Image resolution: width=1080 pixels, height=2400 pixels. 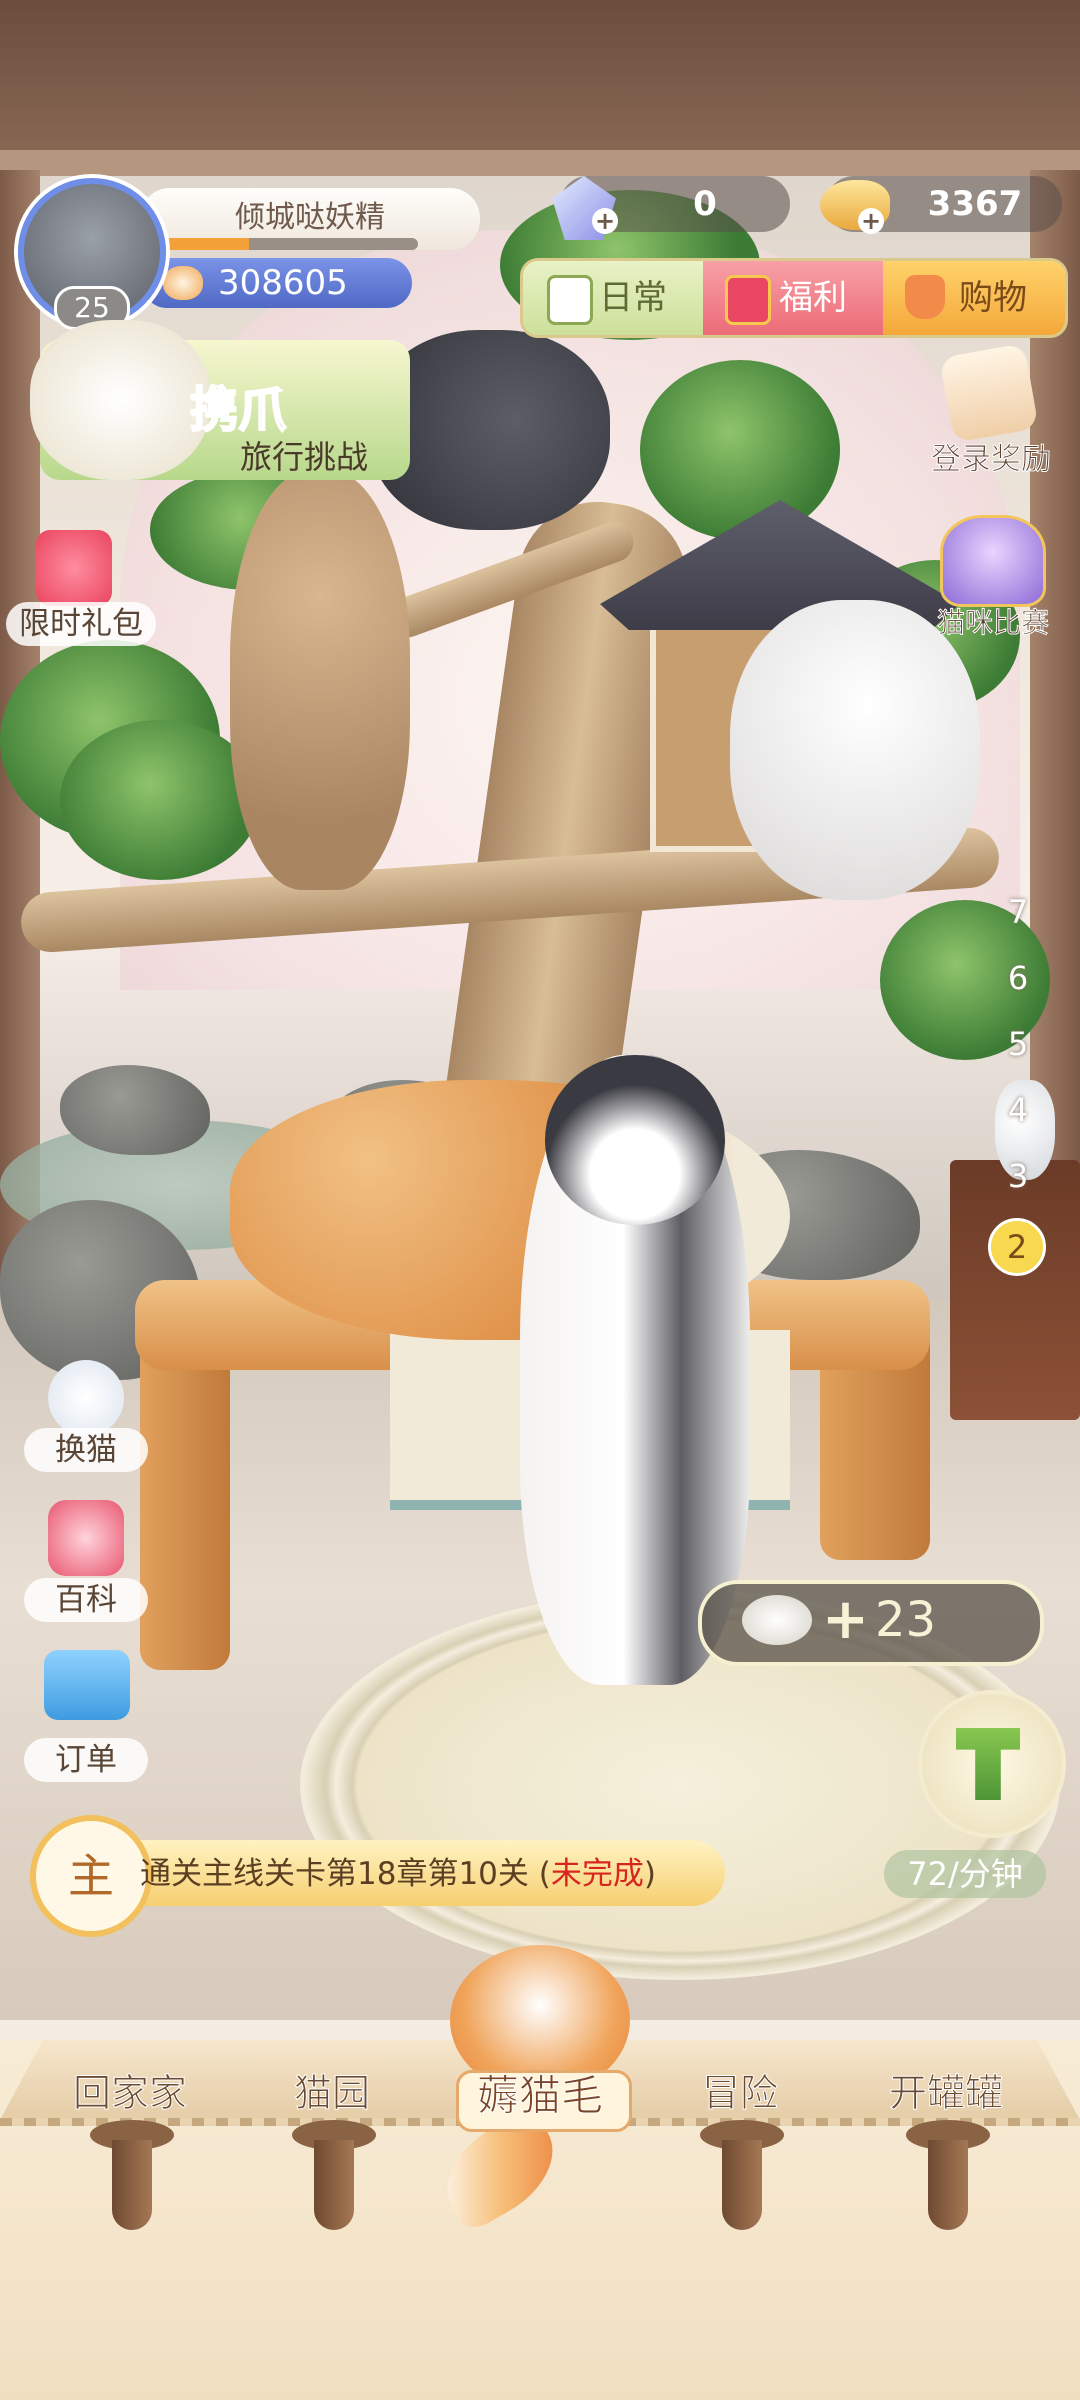 I want to click on exp-fill, so click(x=203, y=244).